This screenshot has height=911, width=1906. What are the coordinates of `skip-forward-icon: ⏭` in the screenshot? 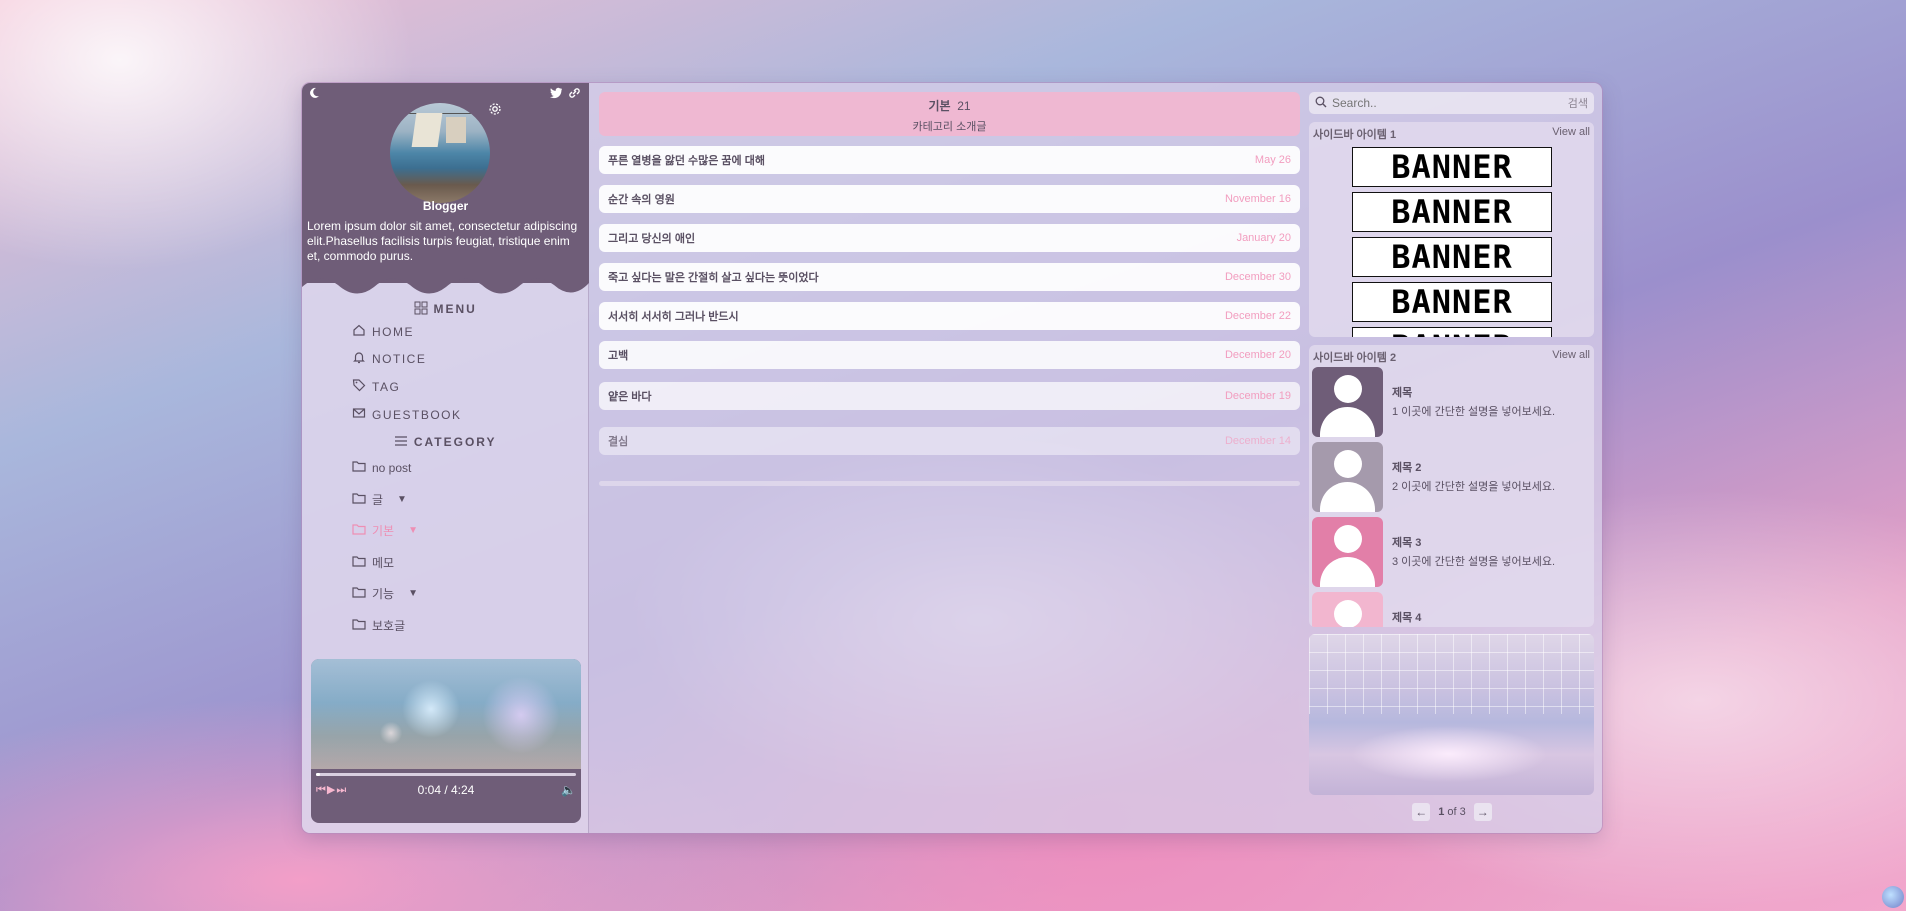 It's located at (341, 790).